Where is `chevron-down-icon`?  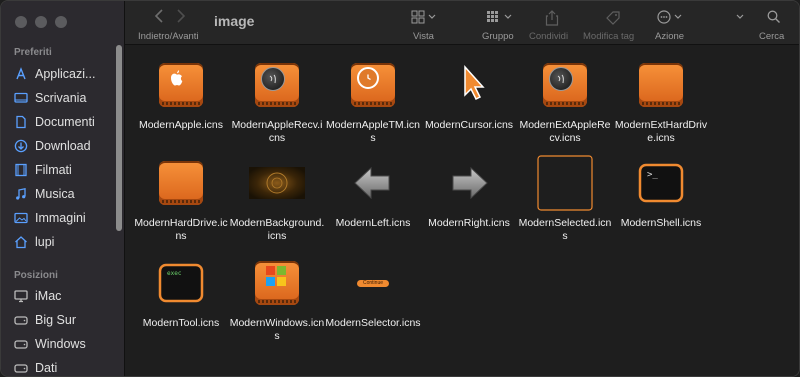 chevron-down-icon is located at coordinates (740, 17).